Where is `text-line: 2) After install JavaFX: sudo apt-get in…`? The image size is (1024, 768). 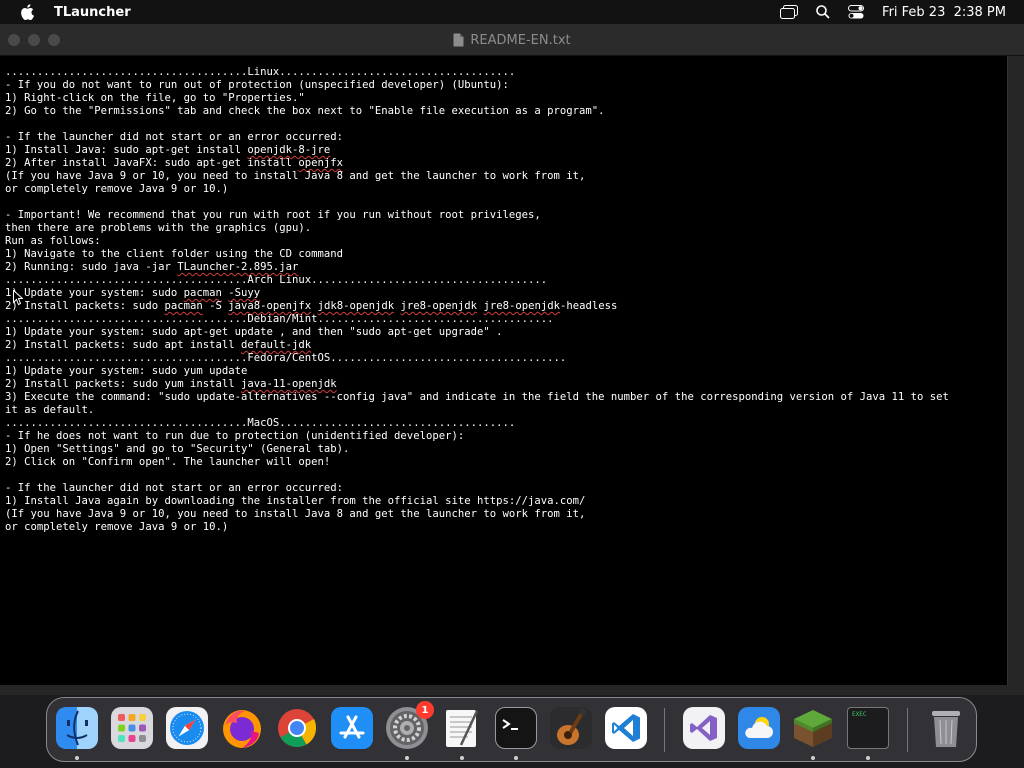
text-line: 2) After install JavaFX: sudo apt-get in… is located at coordinates (174, 163).